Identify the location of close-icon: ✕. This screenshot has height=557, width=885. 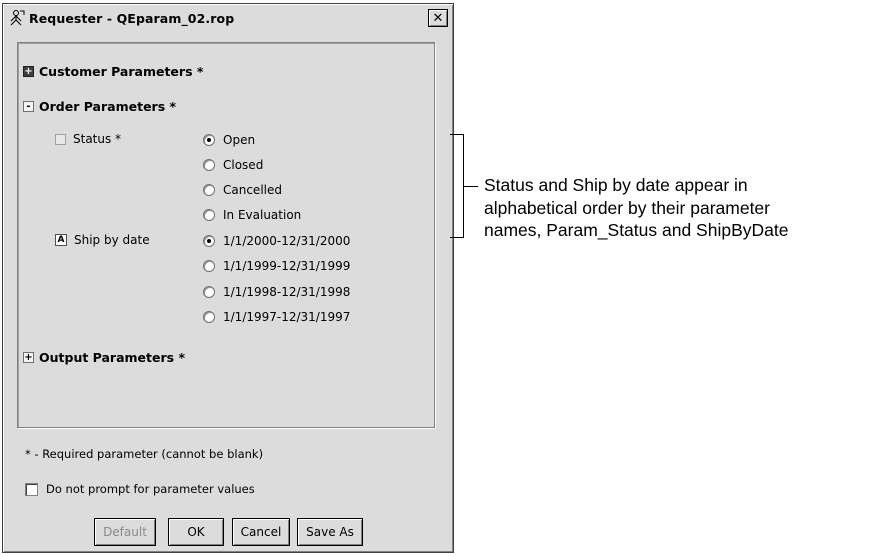
(438, 18).